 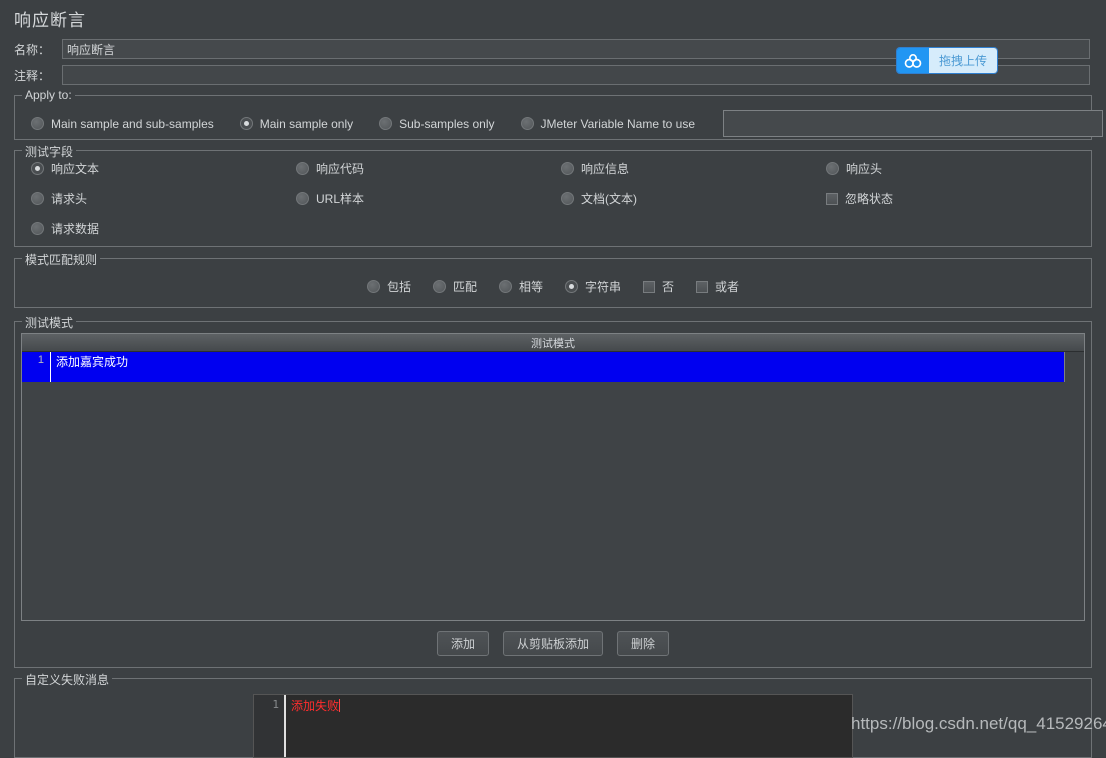 I want to click on row-index: 1, so click(x=40, y=360).